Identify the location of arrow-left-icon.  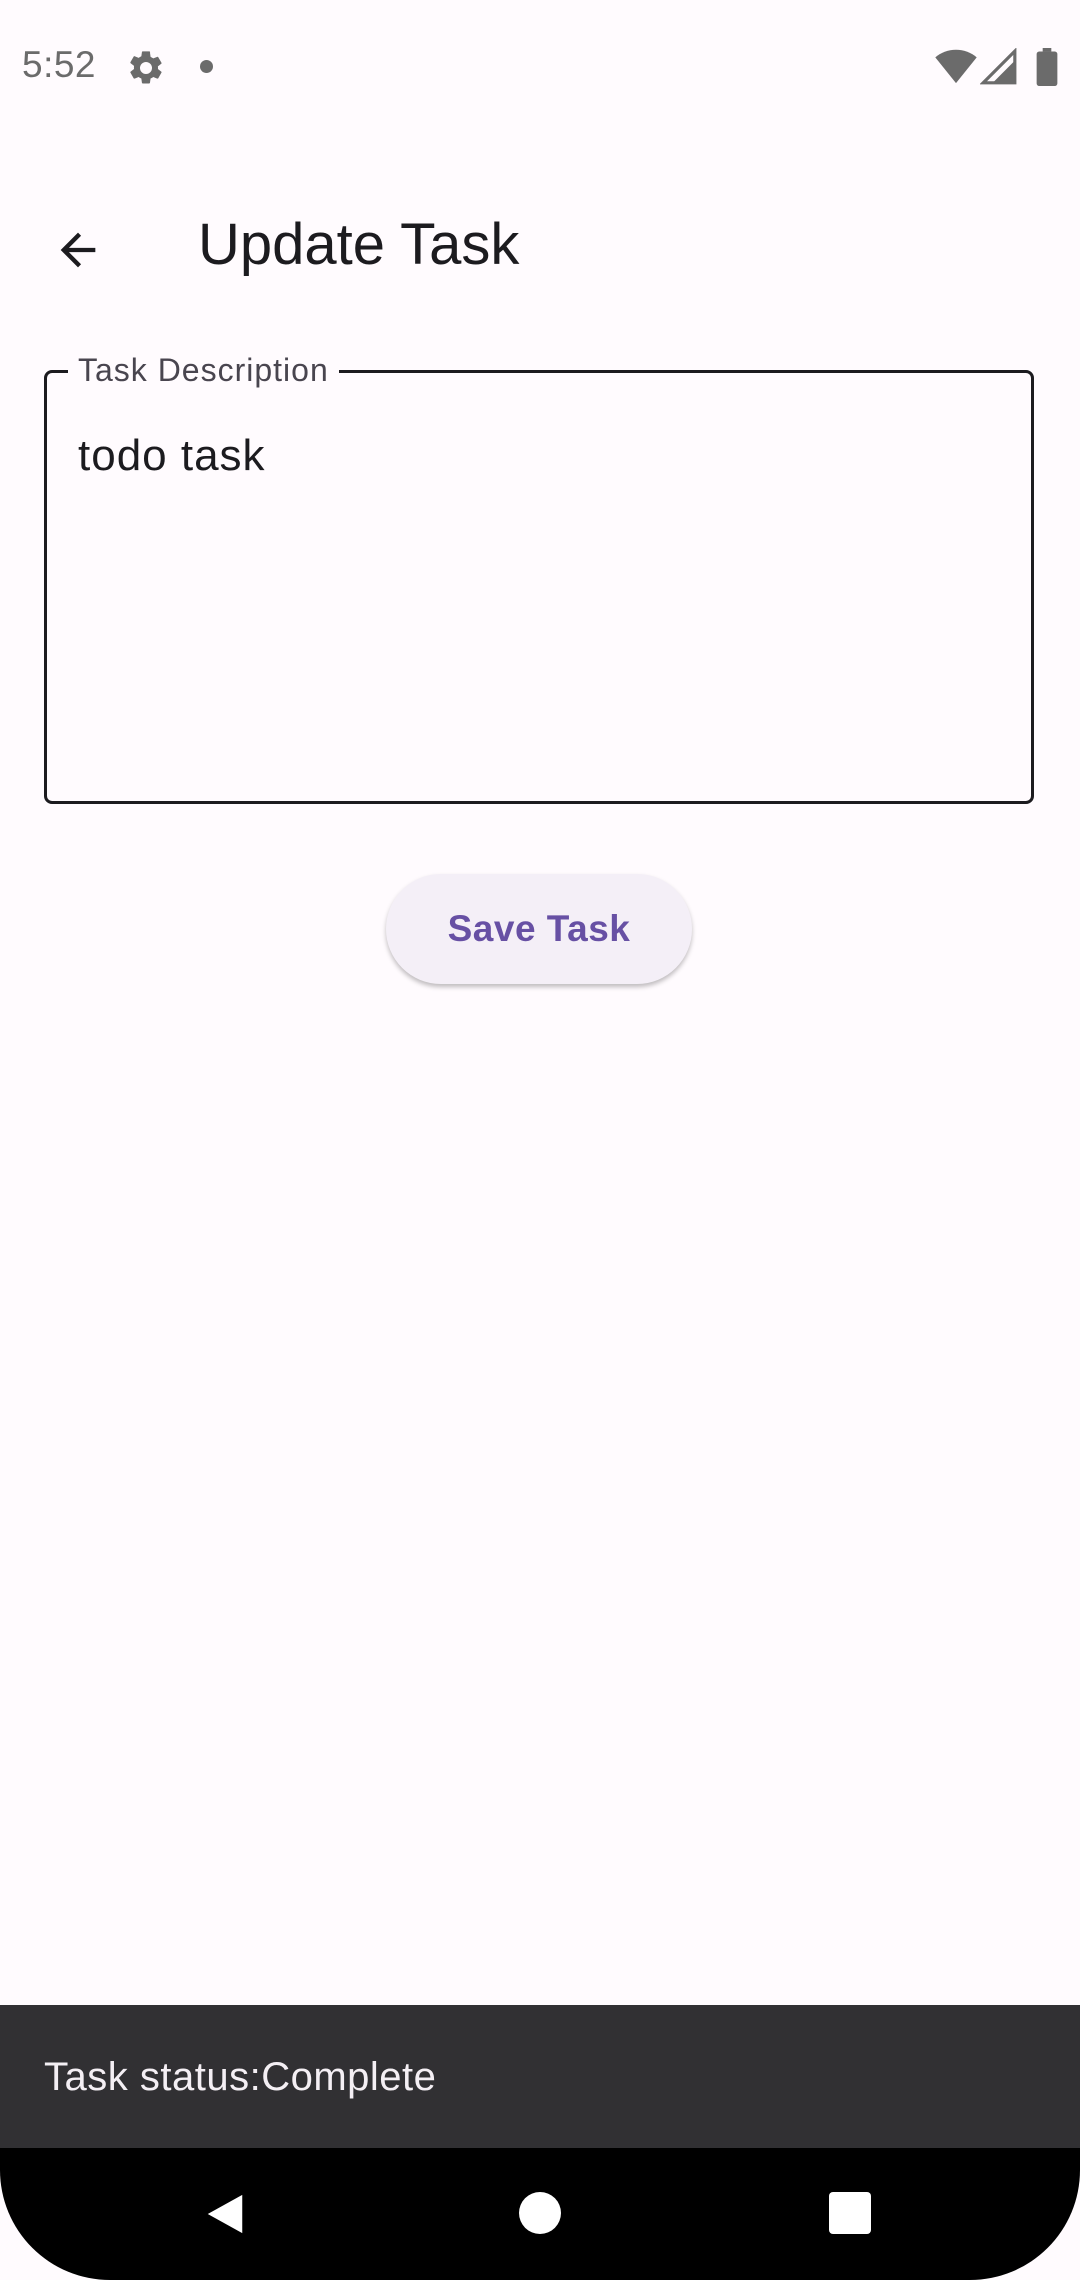
(78, 250).